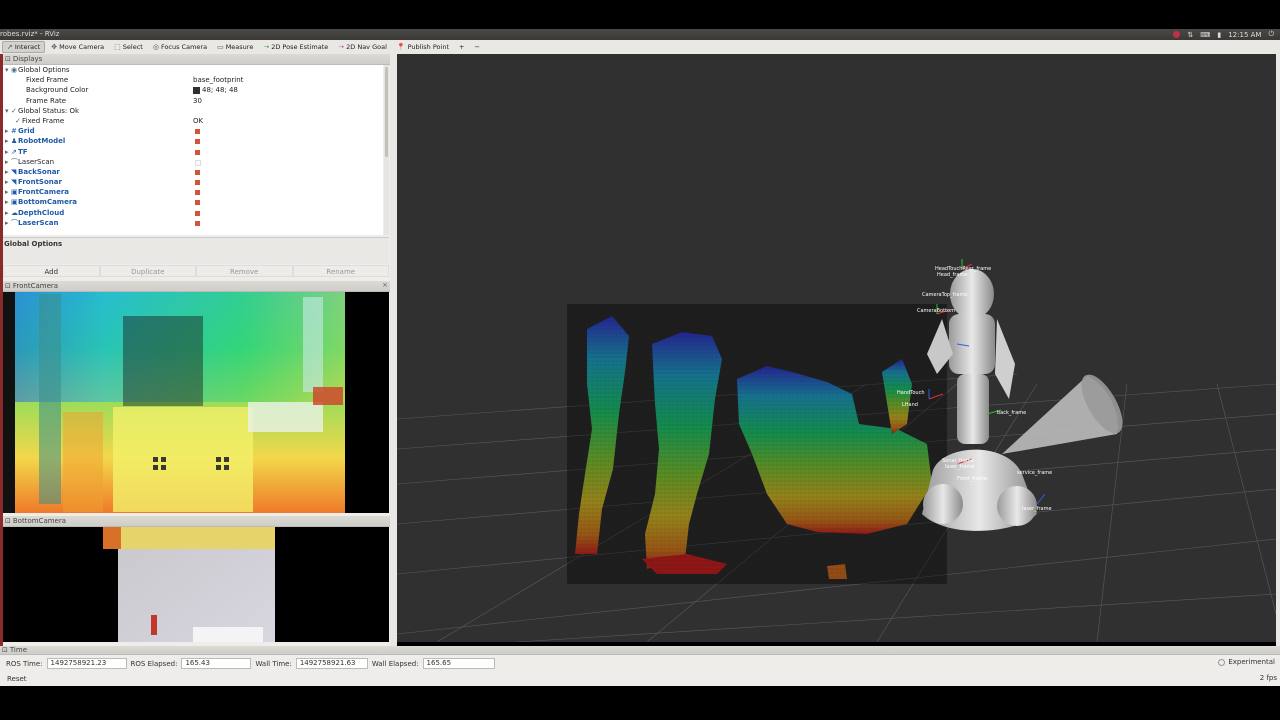 This screenshot has height=720, width=1280. Describe the element at coordinates (17, 679) in the screenshot. I see `reset-button: Reset` at that location.